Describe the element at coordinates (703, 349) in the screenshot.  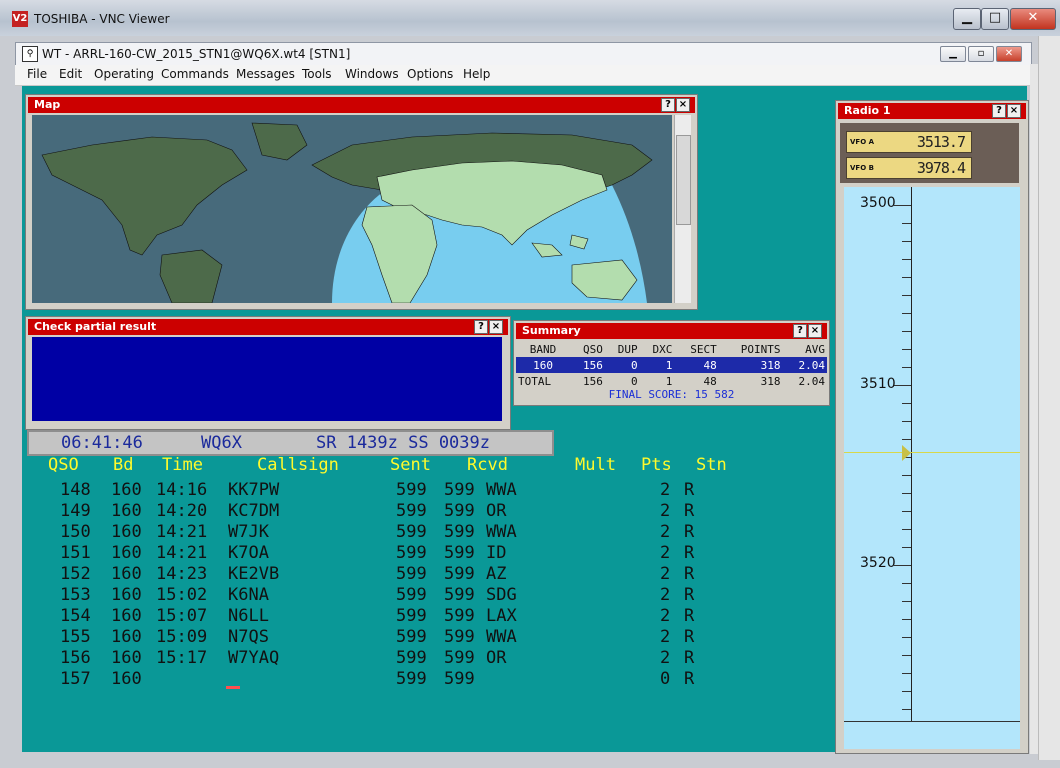
I see `summary-col-sect: SECT` at that location.